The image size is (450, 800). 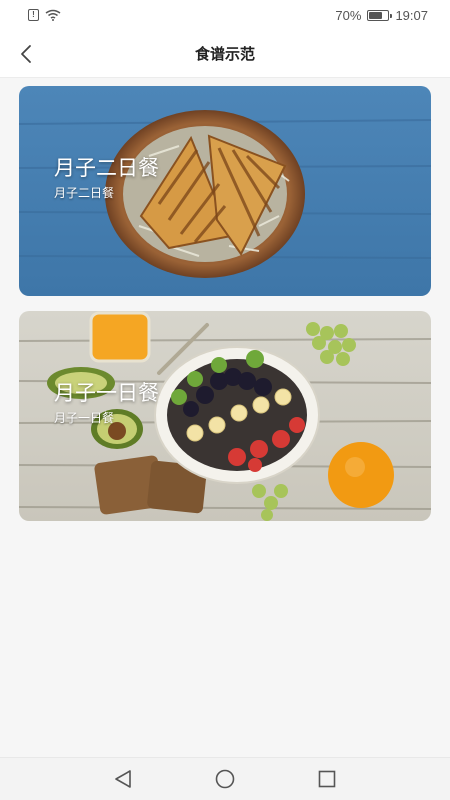 What do you see at coordinates (225, 15) in the screenshot?
I see `status-bar: ! 70% 19:07` at bounding box center [225, 15].